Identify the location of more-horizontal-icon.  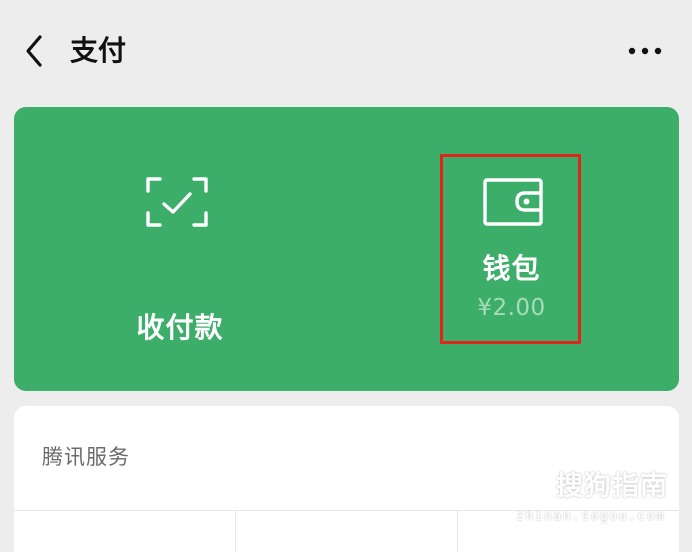
(645, 51).